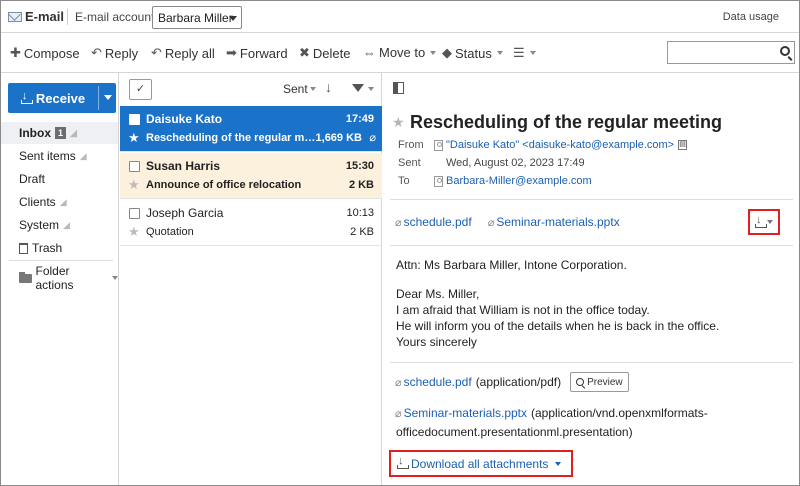 The image size is (800, 486). Describe the element at coordinates (438, 382) in the screenshot. I see `attachment-name-link: schedule.pdf` at that location.